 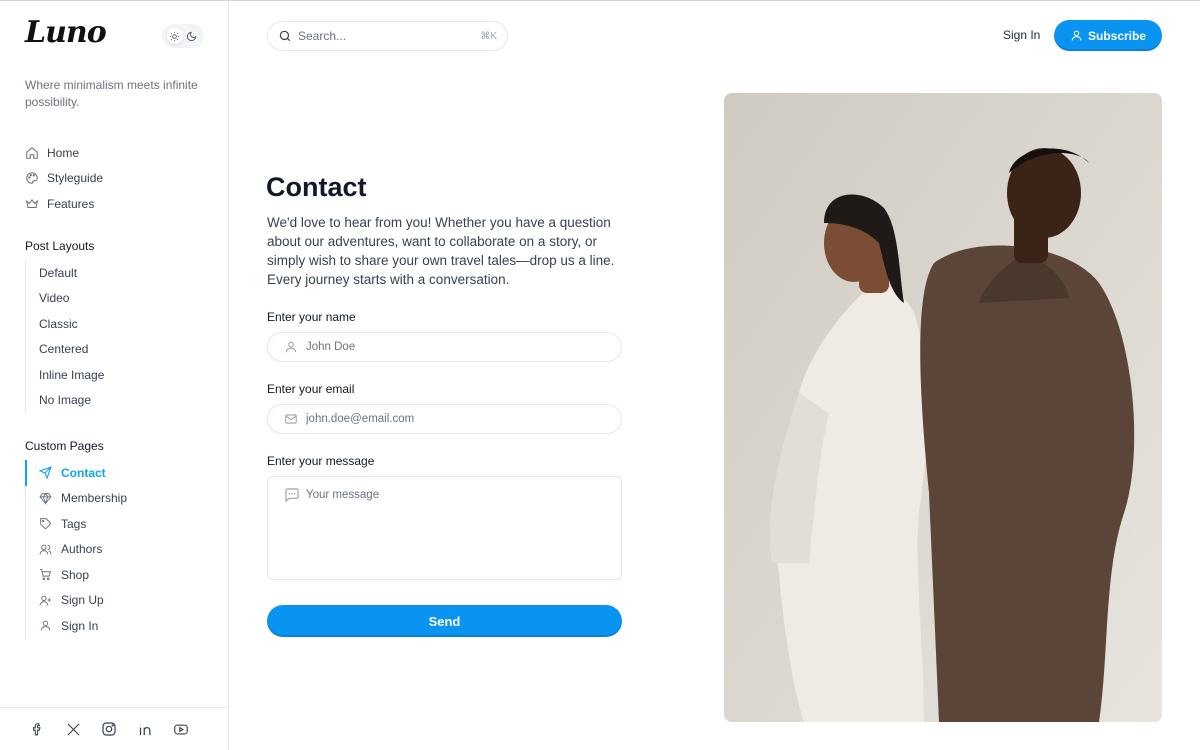 I want to click on search-input, so click(x=389, y=36).